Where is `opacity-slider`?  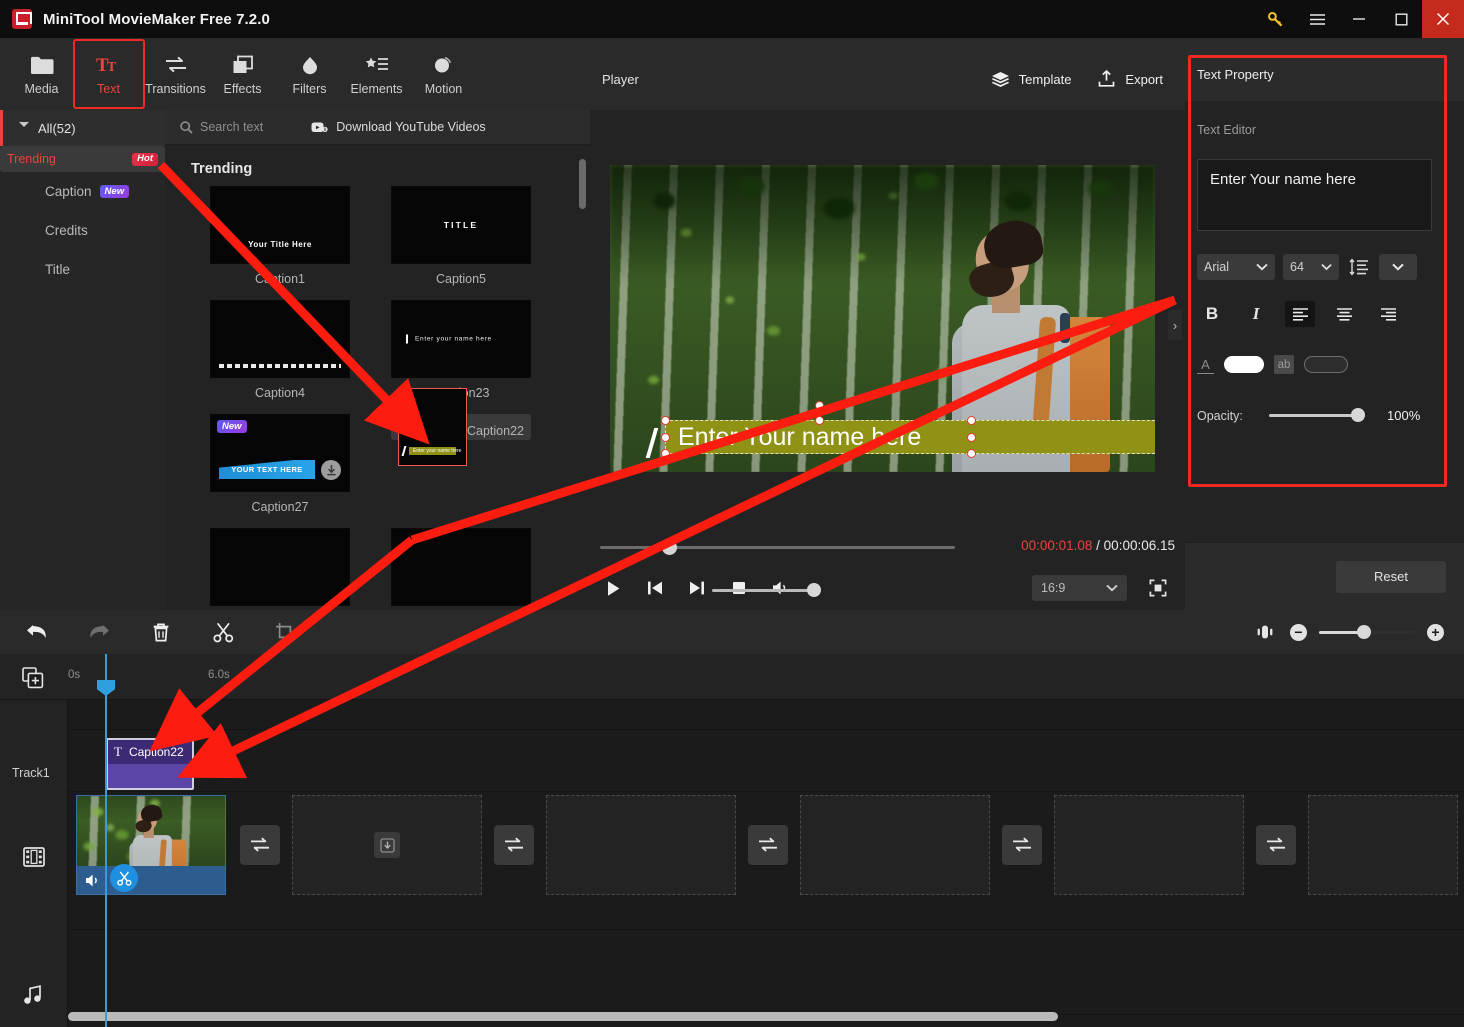 opacity-slider is located at coordinates (1317, 415).